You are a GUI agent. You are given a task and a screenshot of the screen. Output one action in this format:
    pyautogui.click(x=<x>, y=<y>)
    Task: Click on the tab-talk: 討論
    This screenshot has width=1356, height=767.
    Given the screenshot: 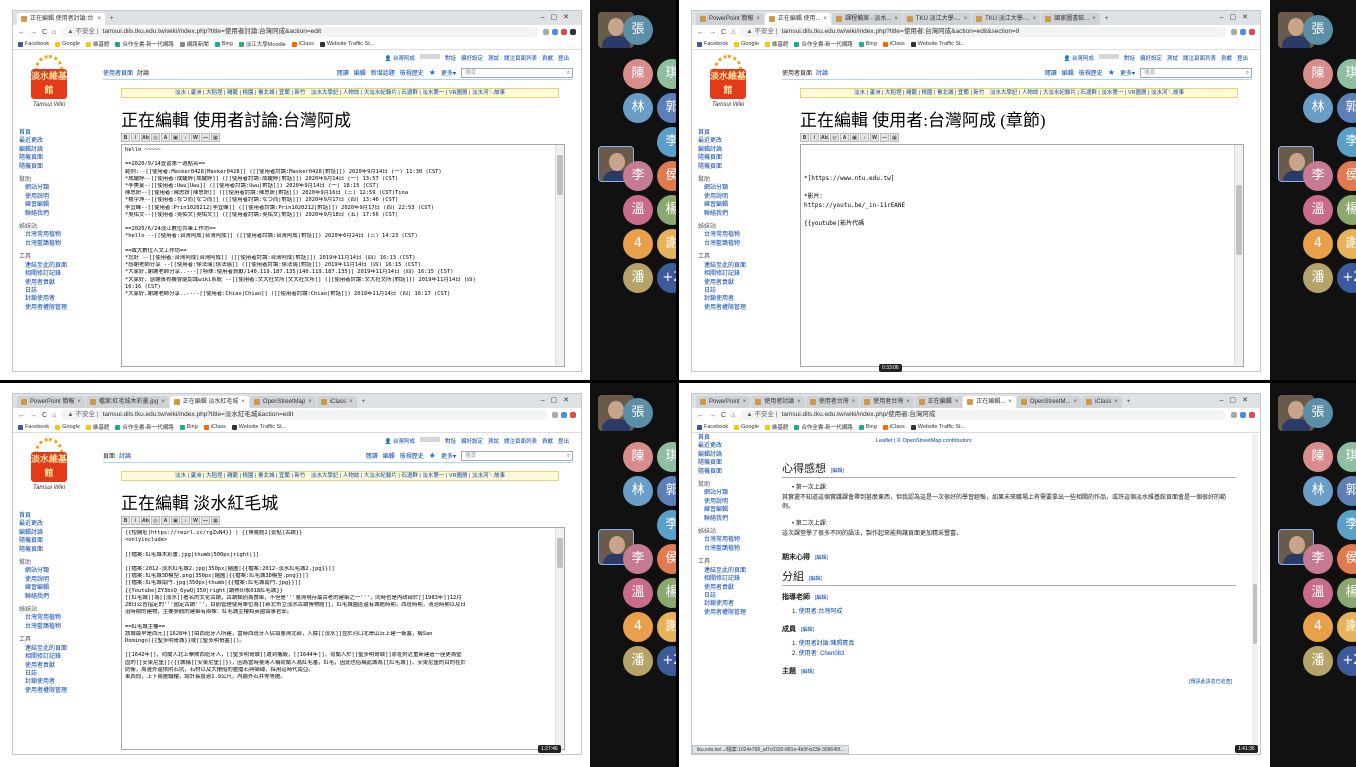 What is the action you would take?
    pyautogui.click(x=125, y=455)
    